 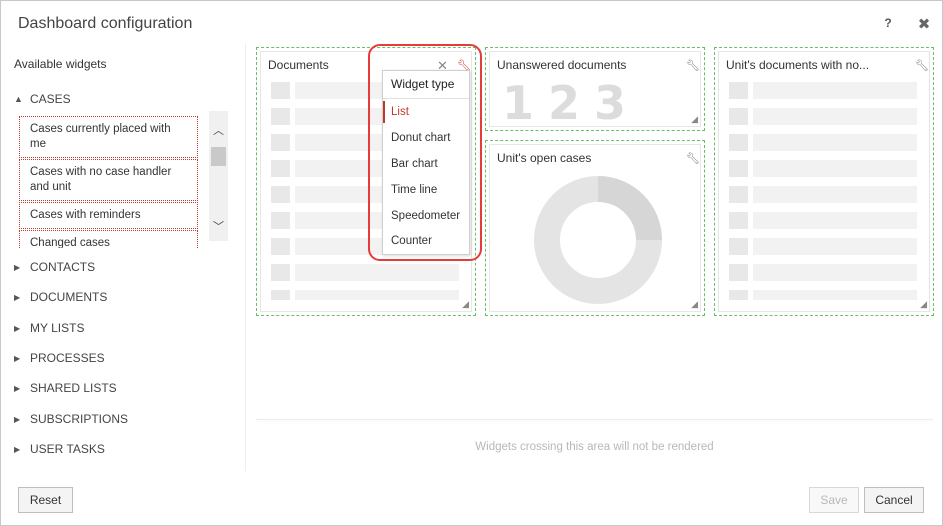 I want to click on category-label: CASES, so click(x=50, y=99).